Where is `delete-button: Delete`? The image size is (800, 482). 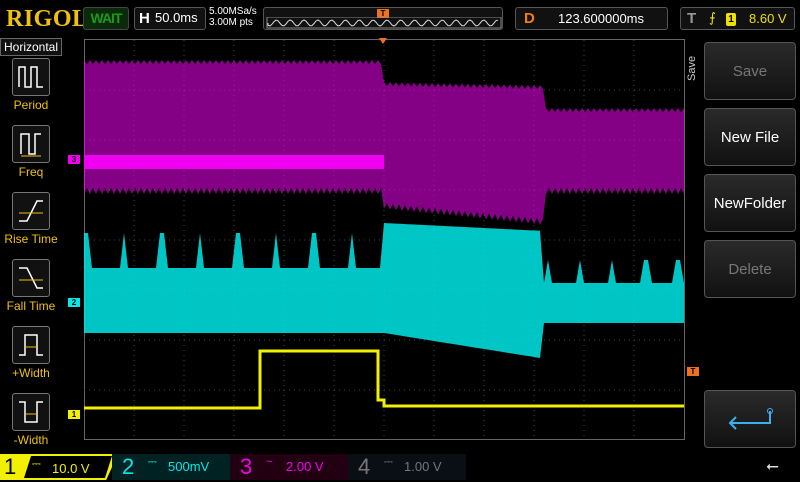
delete-button: Delete is located at coordinates (750, 269).